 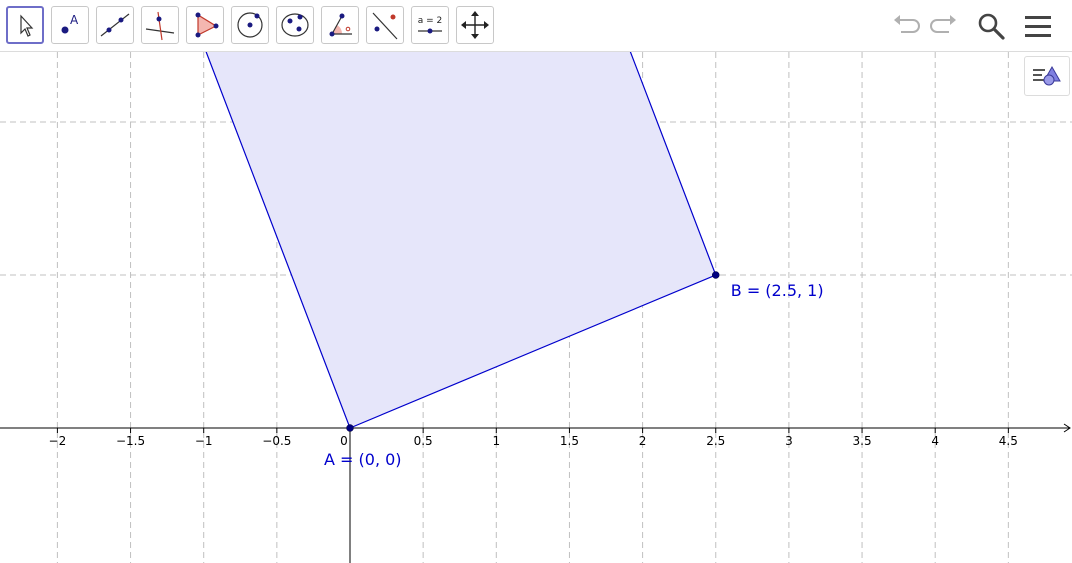 I want to click on slider-tool-button: a = 2, so click(x=430, y=25).